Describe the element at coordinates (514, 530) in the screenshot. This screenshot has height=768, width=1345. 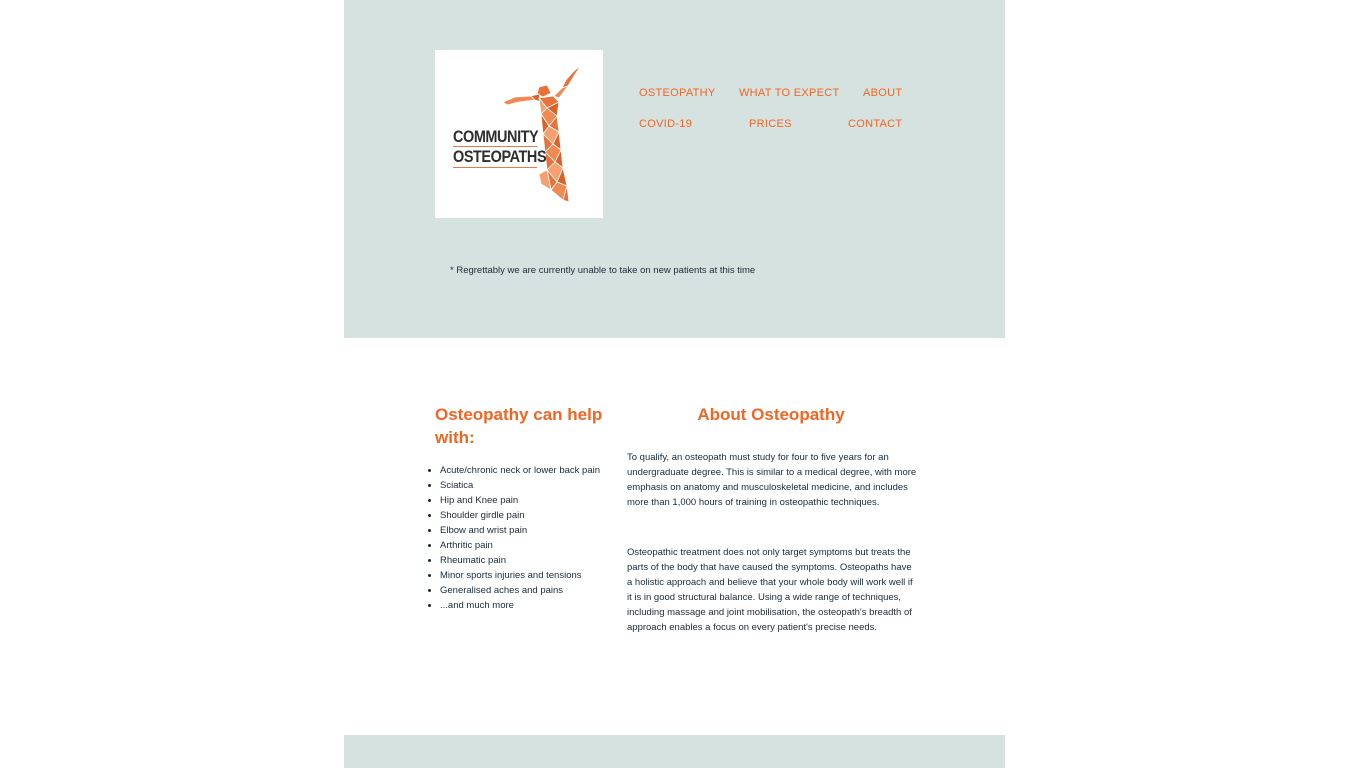
I see `list-item: Elbow and wrist pain` at that location.